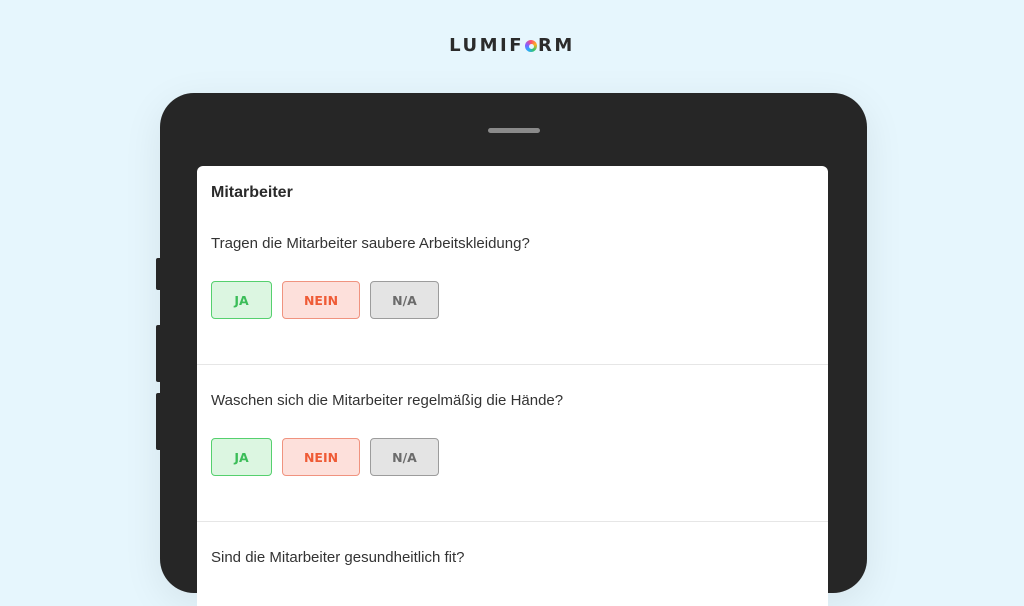  What do you see at coordinates (252, 192) in the screenshot?
I see `section-title: Mitarbeiter` at bounding box center [252, 192].